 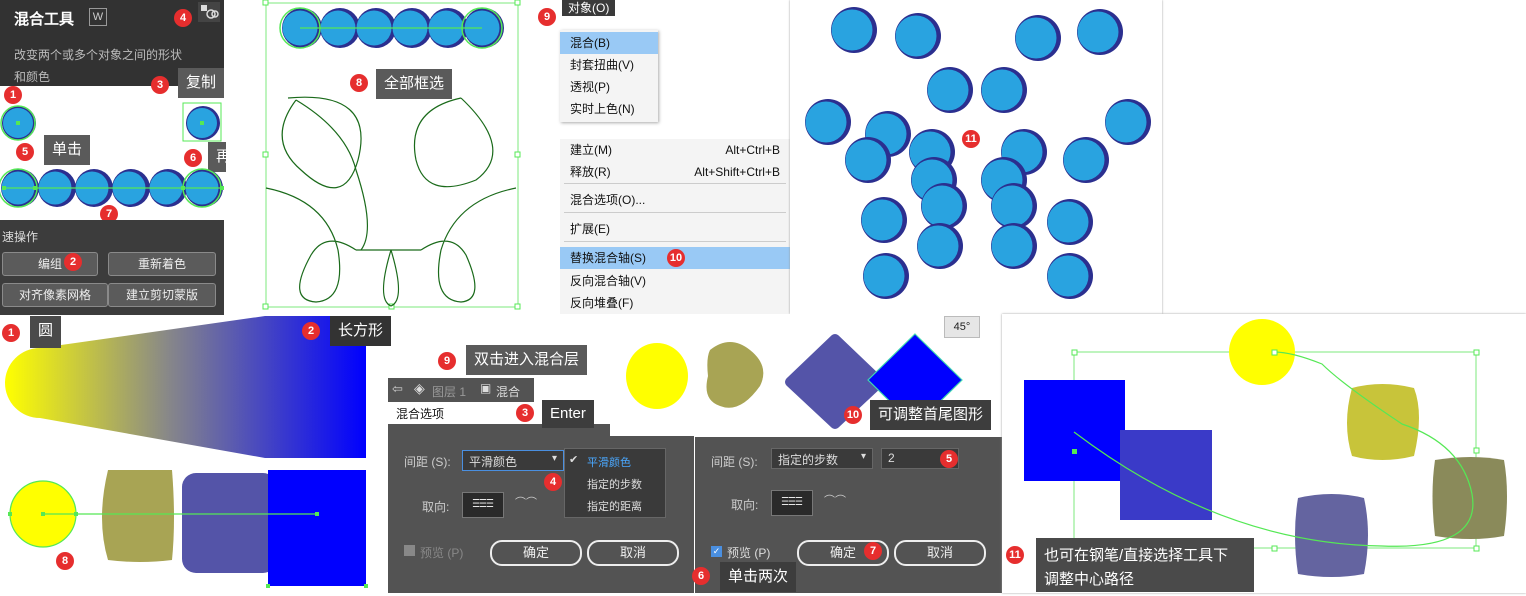 What do you see at coordinates (1015, 555) in the screenshot?
I see `step-badge-11b: 11` at bounding box center [1015, 555].